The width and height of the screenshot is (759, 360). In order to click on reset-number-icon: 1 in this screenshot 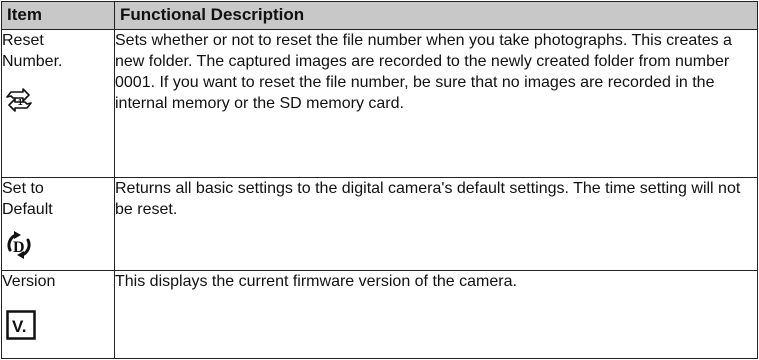, I will do `click(58, 100)`.